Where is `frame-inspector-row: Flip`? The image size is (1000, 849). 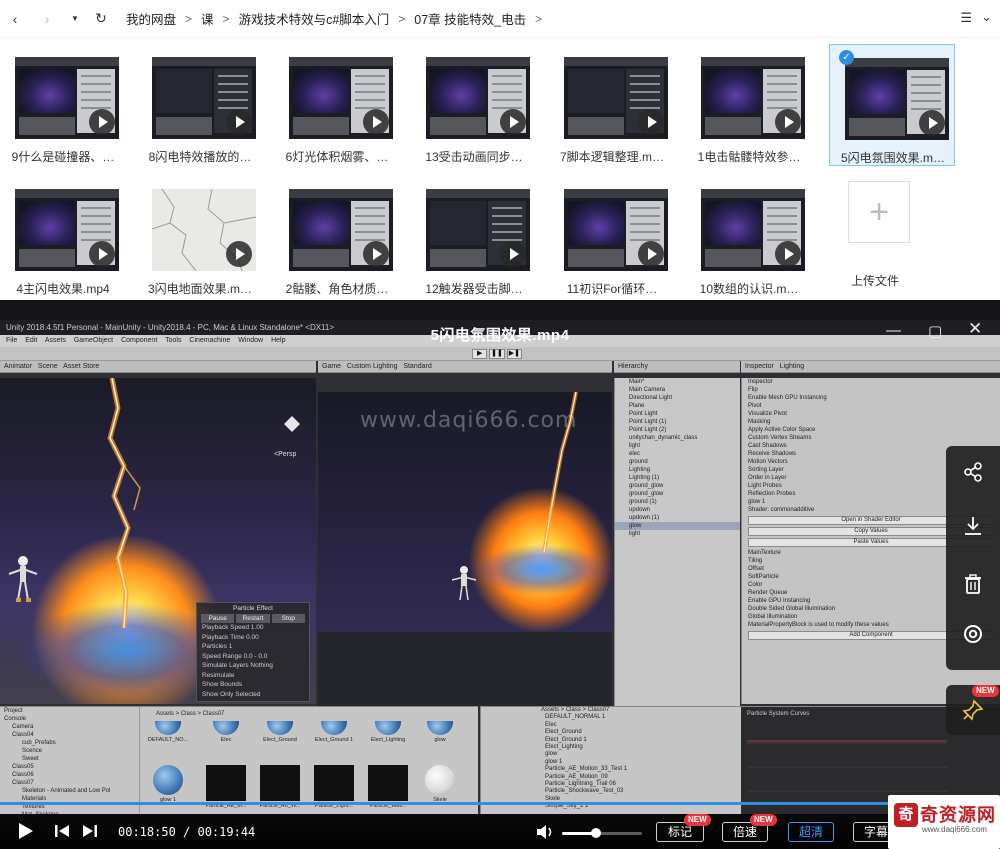
frame-inspector-row: Flip is located at coordinates (753, 390).